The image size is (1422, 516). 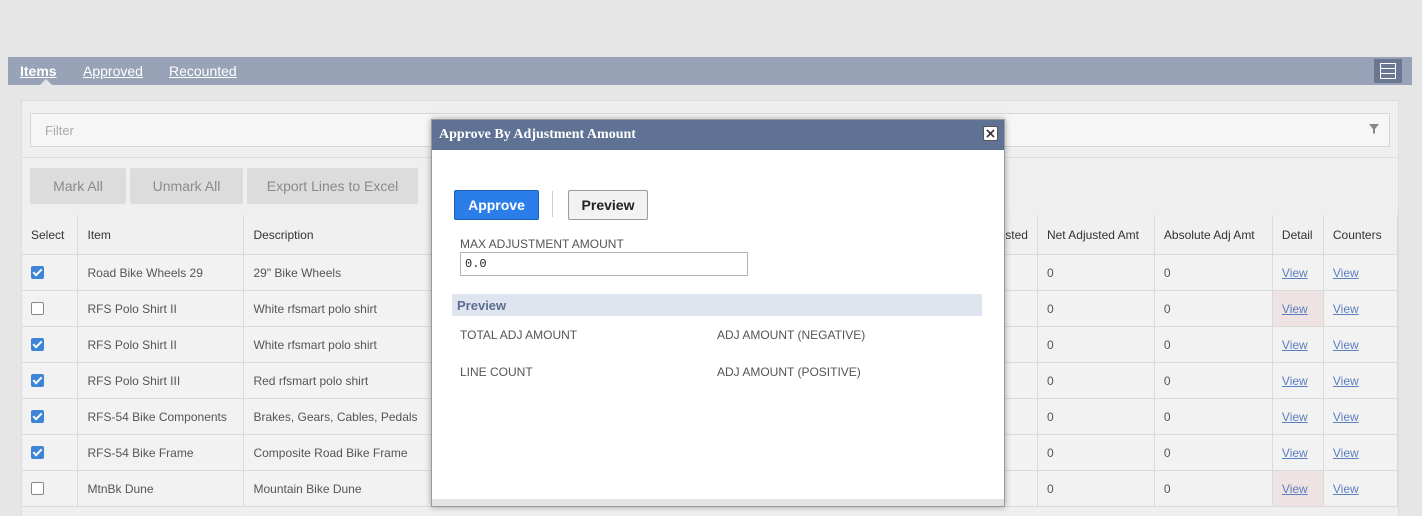 I want to click on col-select: Select, so click(x=50, y=235).